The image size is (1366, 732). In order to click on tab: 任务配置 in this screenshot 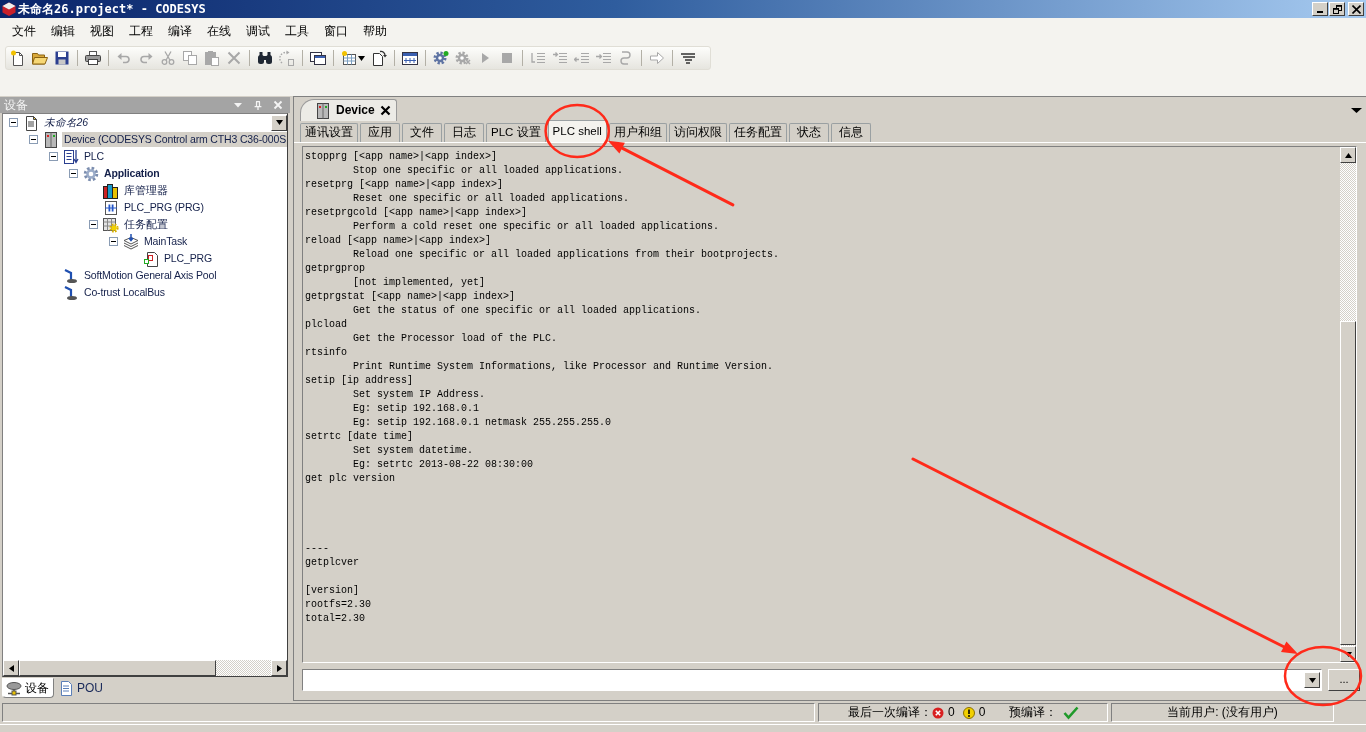, I will do `click(757, 132)`.